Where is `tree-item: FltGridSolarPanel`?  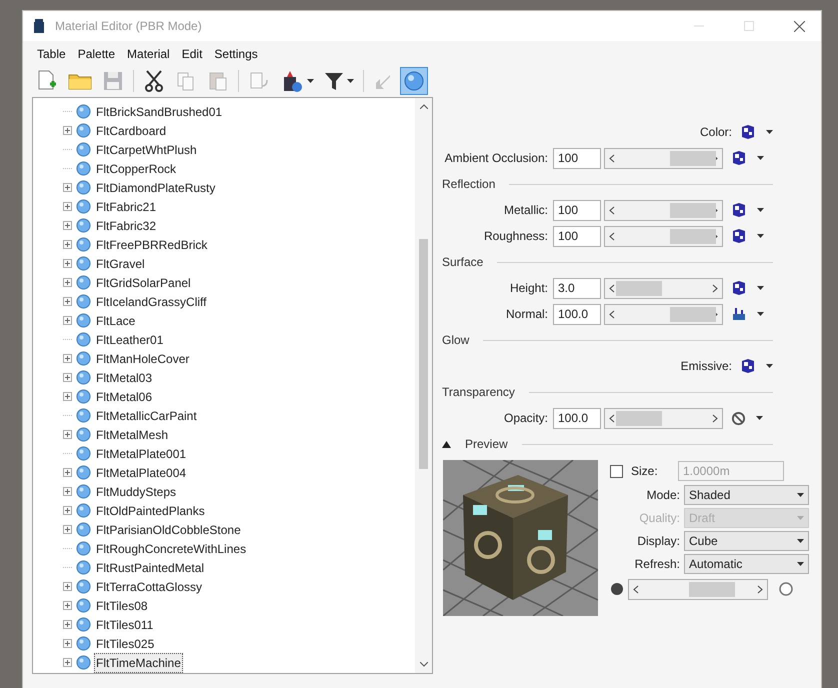 tree-item: FltGridSolarPanel is located at coordinates (143, 282).